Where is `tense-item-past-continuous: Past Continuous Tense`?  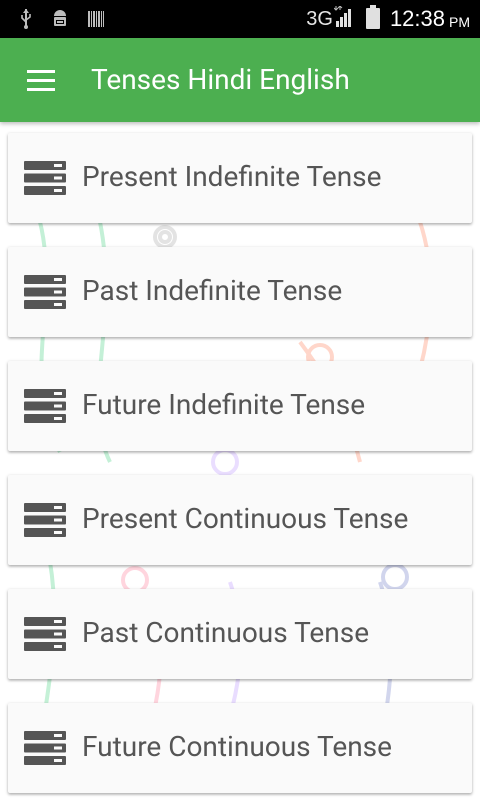
tense-item-past-continuous: Past Continuous Tense is located at coordinates (240, 634).